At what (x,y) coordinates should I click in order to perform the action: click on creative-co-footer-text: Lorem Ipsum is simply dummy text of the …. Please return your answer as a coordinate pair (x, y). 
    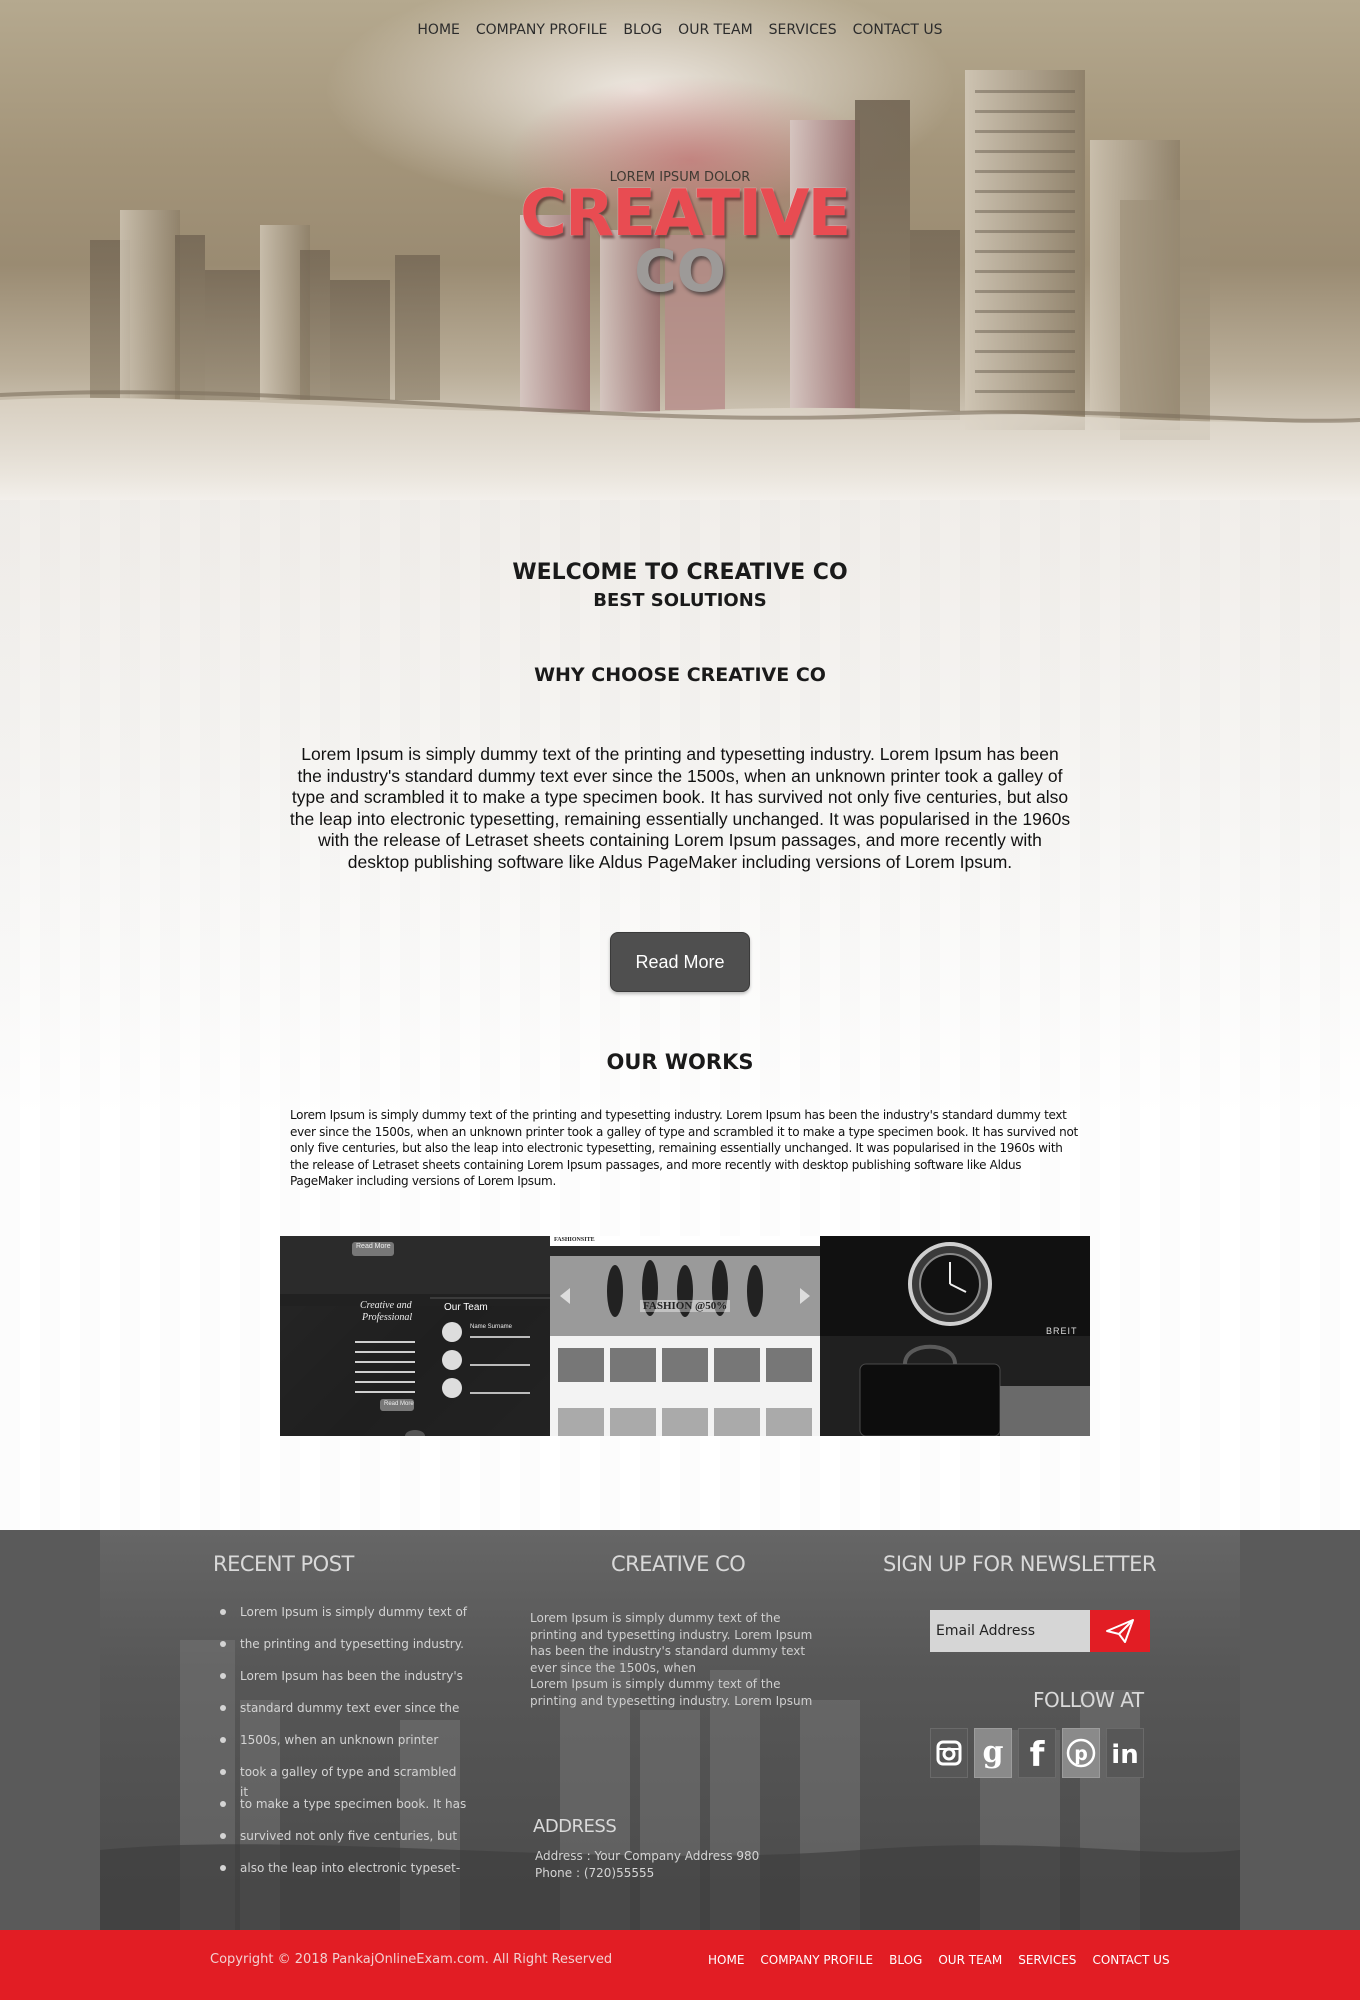
    Looking at the image, I should click on (680, 1659).